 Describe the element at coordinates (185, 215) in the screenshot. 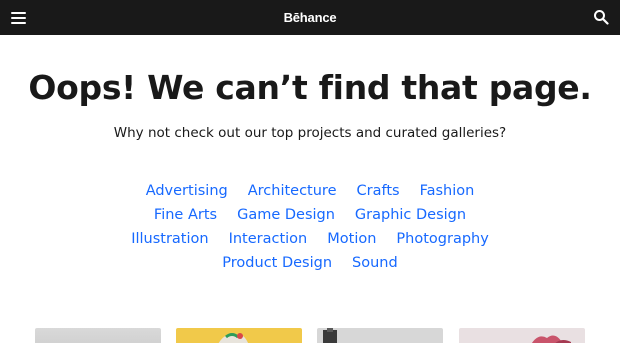

I see `category-link-fine-arts: Fine Arts` at that location.